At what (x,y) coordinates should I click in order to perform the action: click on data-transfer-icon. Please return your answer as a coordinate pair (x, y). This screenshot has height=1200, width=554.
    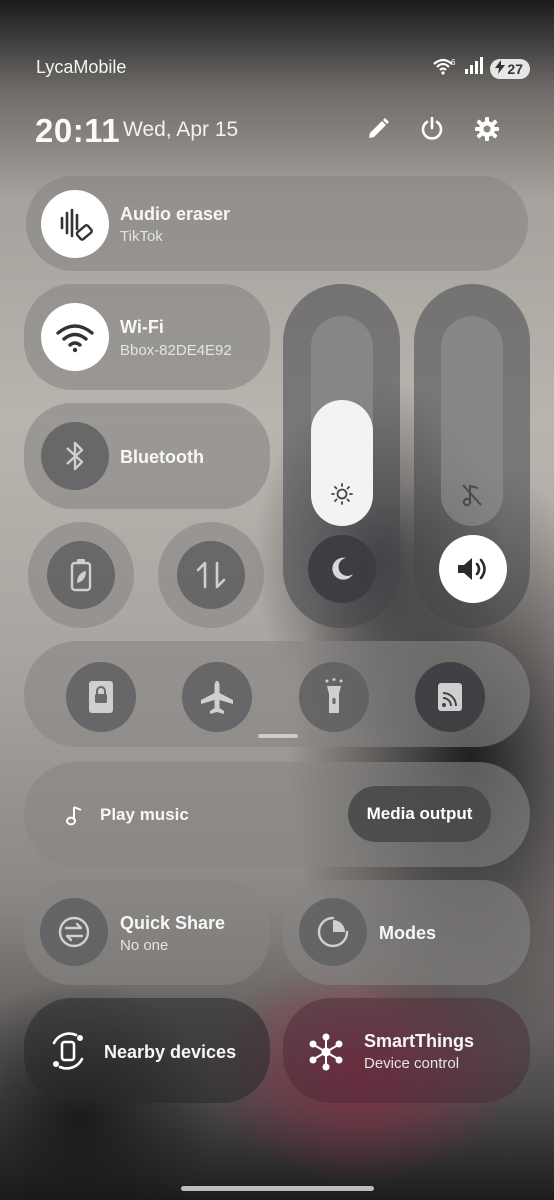
    Looking at the image, I should click on (211, 575).